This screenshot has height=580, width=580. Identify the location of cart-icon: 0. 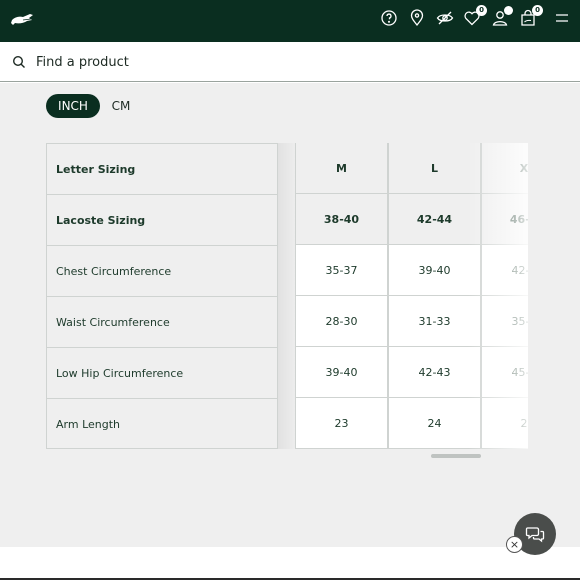
(531, 16).